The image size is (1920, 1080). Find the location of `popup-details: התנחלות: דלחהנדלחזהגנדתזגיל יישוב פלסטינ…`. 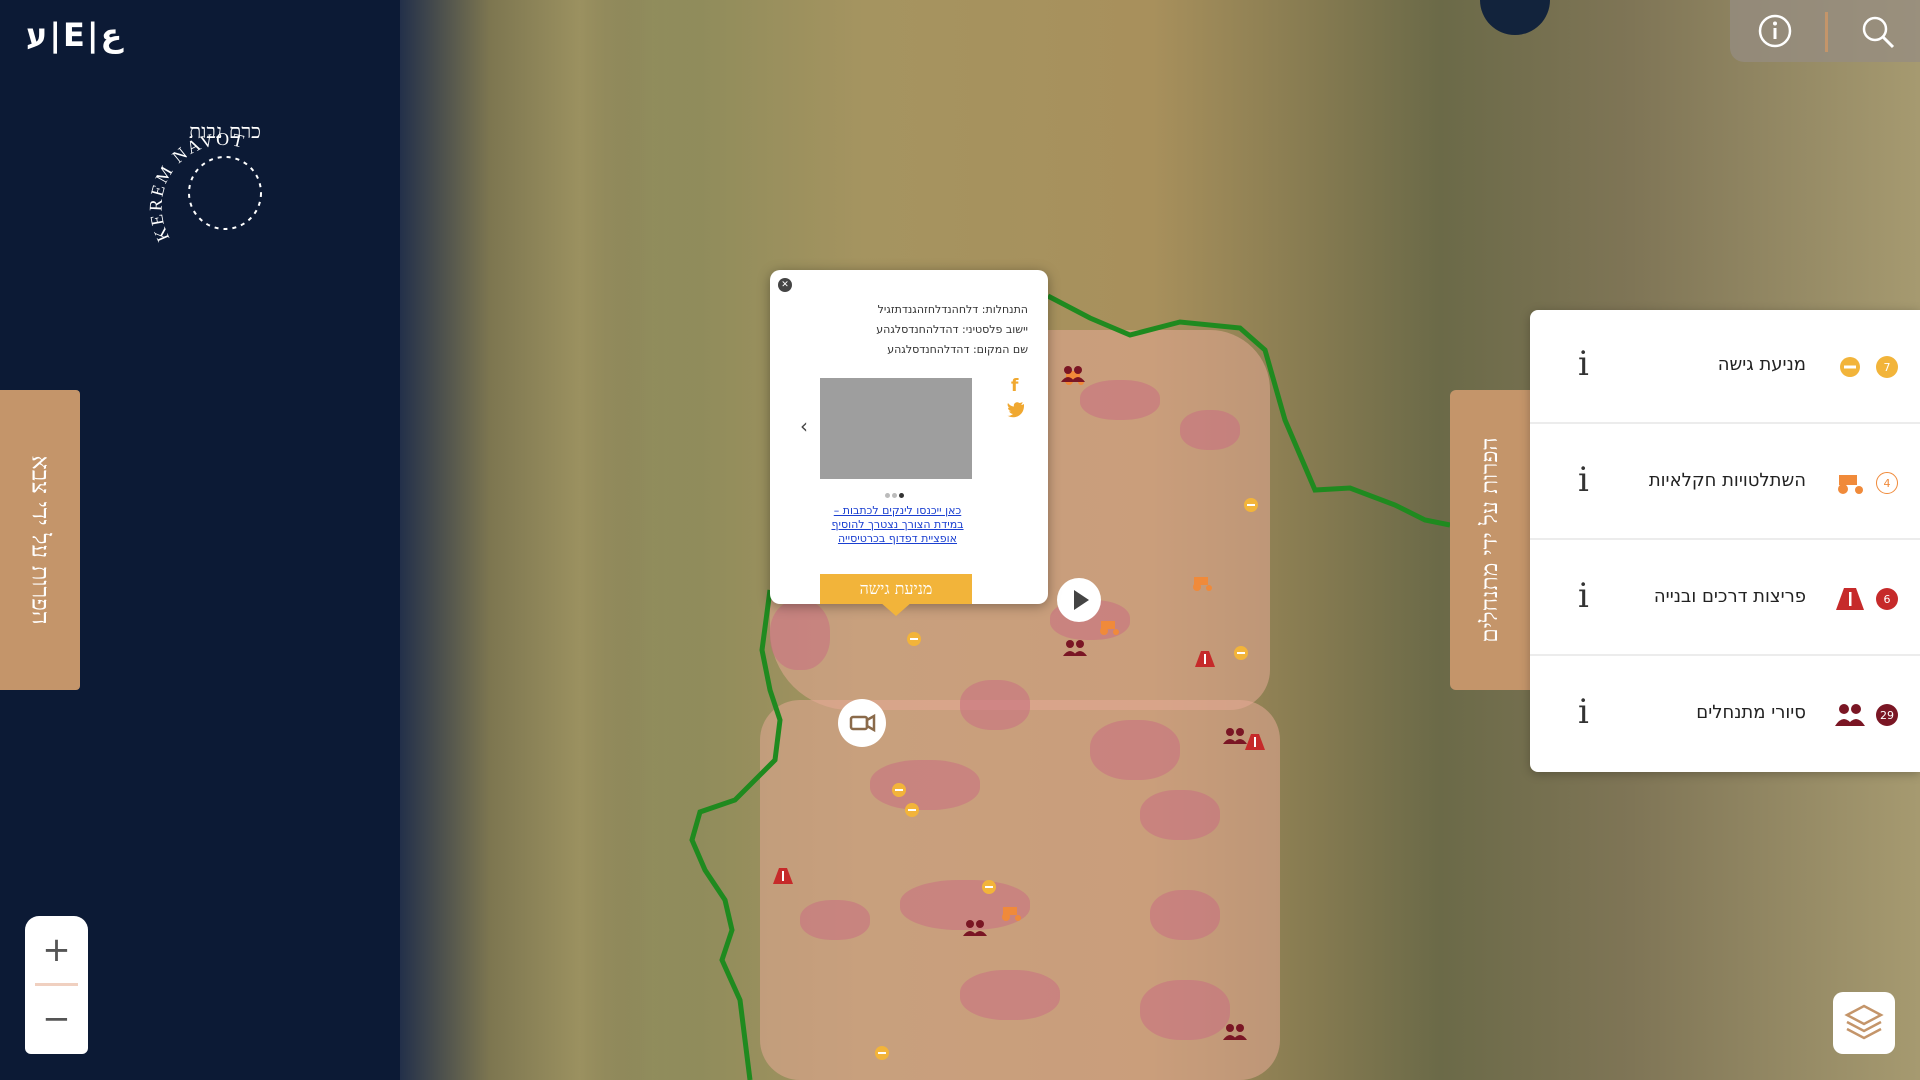

popup-details: התנחלות: דלחהנדלחזהגנדתזגיל יישוב פלסטינ… is located at coordinates (908, 330).